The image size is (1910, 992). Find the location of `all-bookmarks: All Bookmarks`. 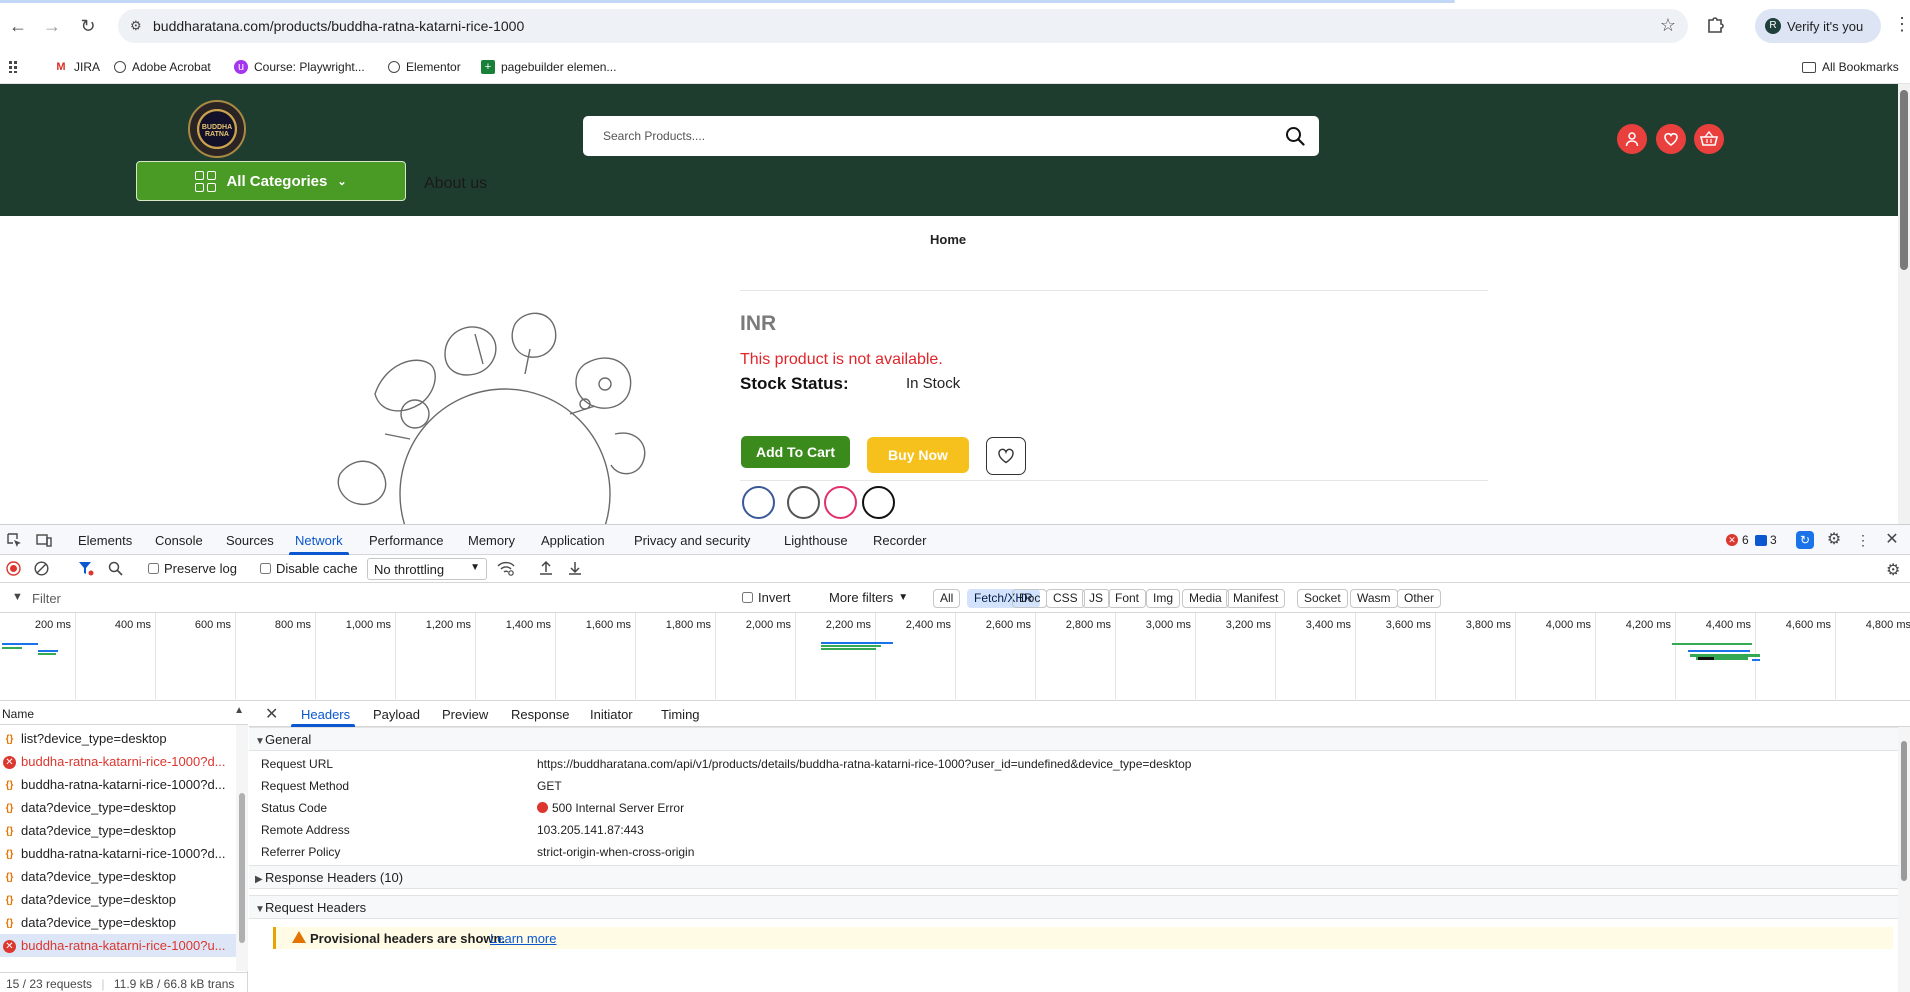

all-bookmarks: All Bookmarks is located at coordinates (1850, 67).